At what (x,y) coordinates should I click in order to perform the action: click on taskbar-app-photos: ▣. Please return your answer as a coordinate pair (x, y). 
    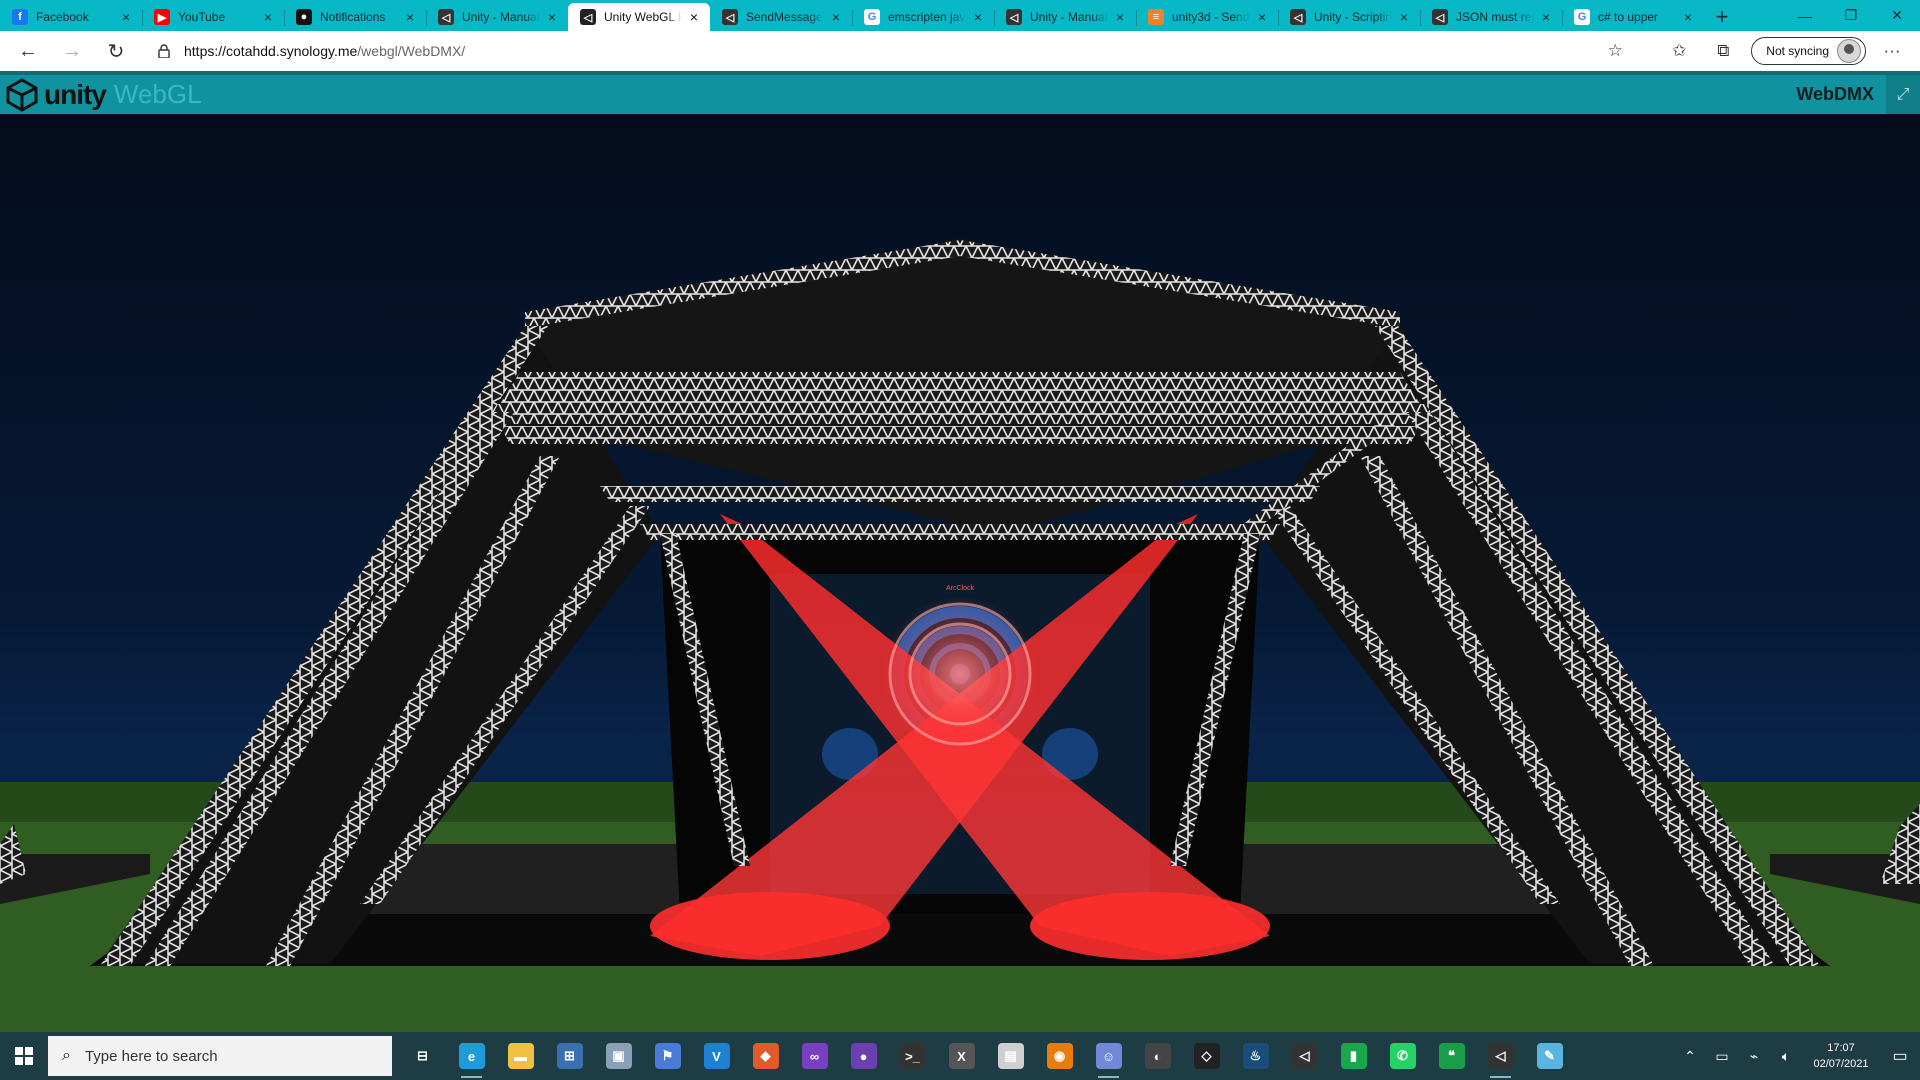
    Looking at the image, I should click on (618, 1056).